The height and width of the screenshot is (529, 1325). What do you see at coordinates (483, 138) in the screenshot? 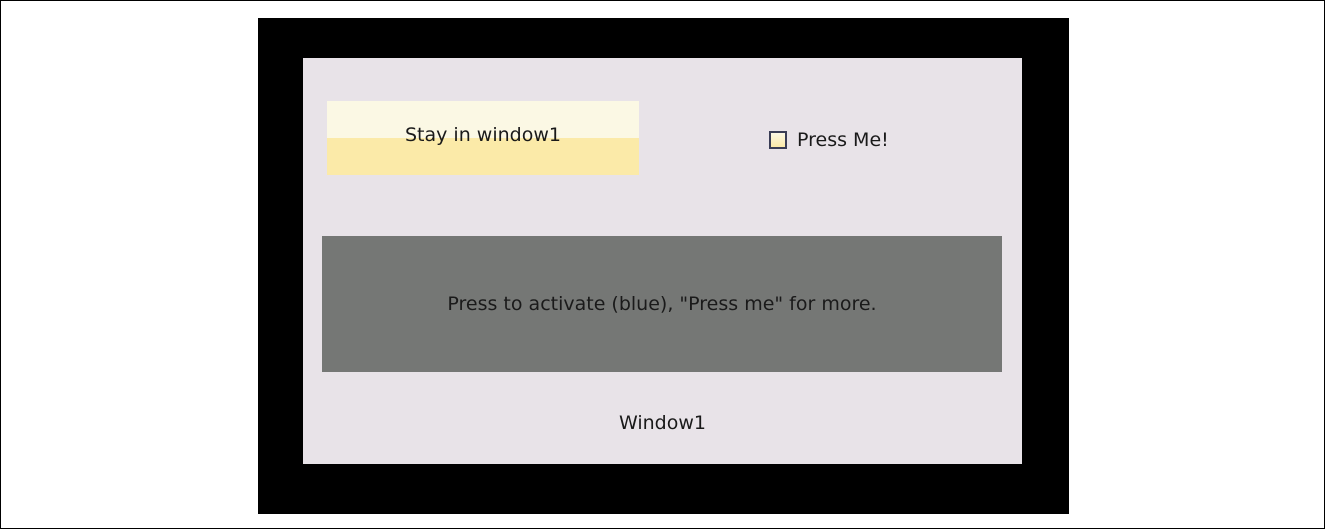
I see `stay-in-window1-button: Stay in window1` at bounding box center [483, 138].